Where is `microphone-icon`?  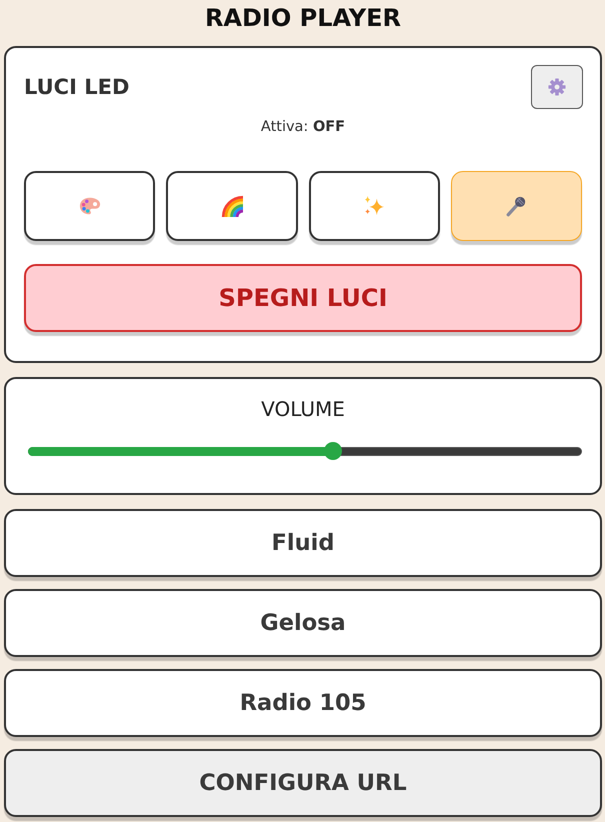
microphone-icon is located at coordinates (516, 206).